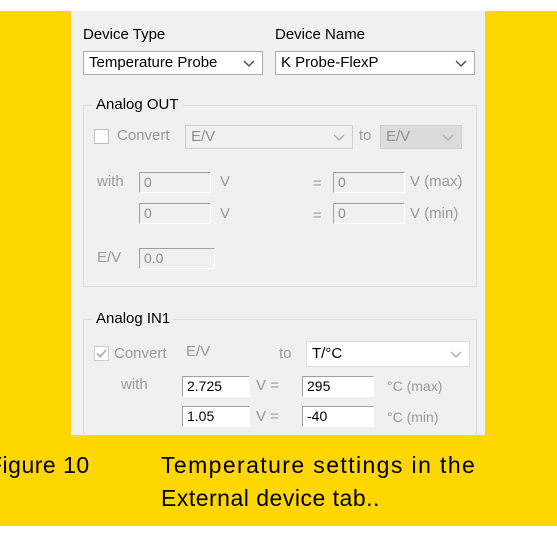 Image resolution: width=557 pixels, height=536 pixels. Describe the element at coordinates (140, 353) in the screenshot. I see `analog-in1-convert-label: Convert` at that location.